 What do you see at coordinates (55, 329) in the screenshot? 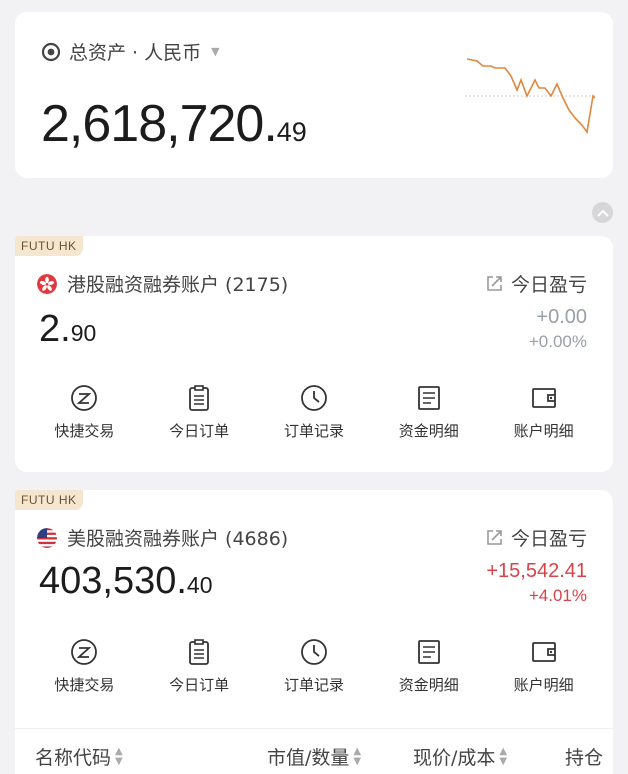
I see `hk-value-int: 2.` at bounding box center [55, 329].